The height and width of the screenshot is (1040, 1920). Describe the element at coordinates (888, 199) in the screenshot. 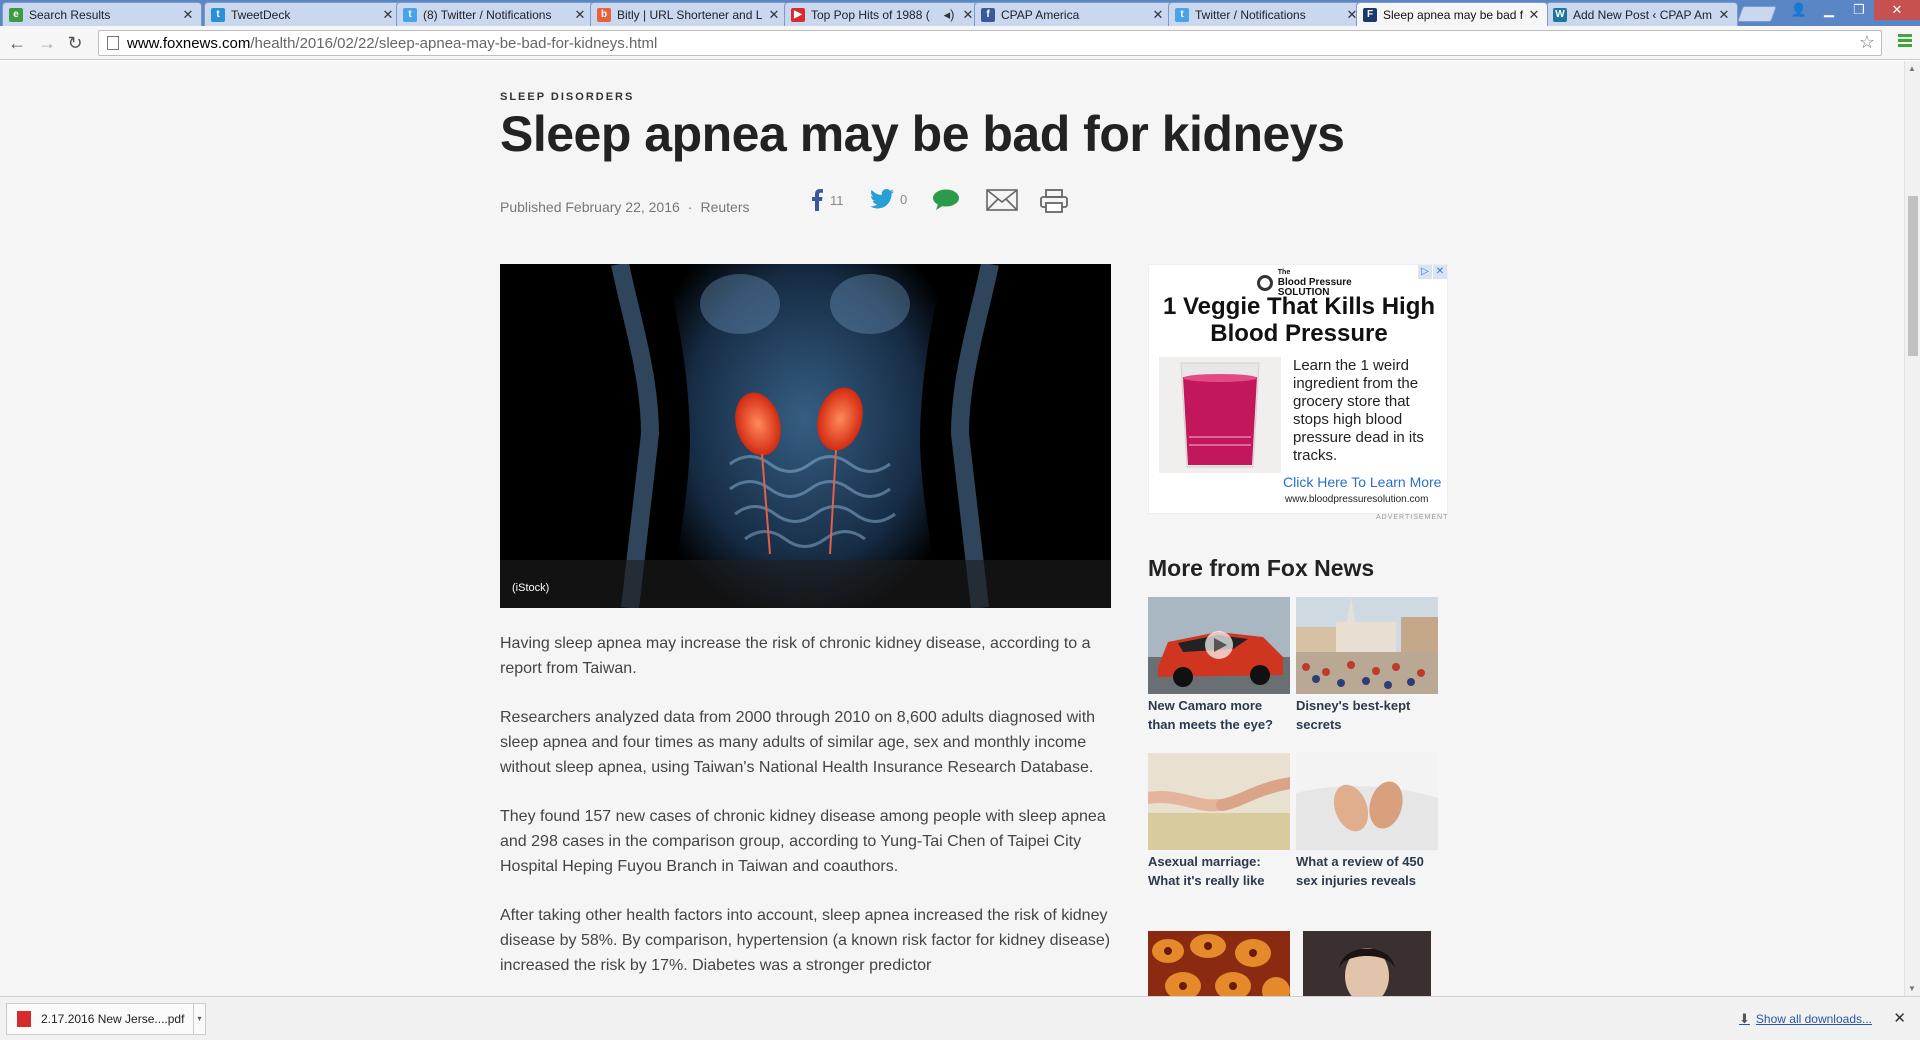

I see `twitter-share: 0` at that location.